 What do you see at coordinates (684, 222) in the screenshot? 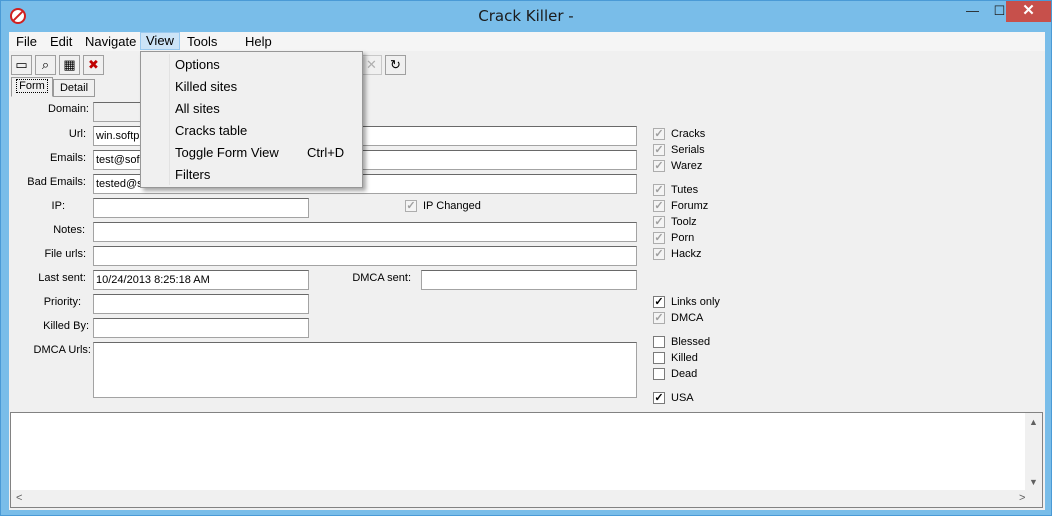
I see `toolz-label: Toolz` at bounding box center [684, 222].